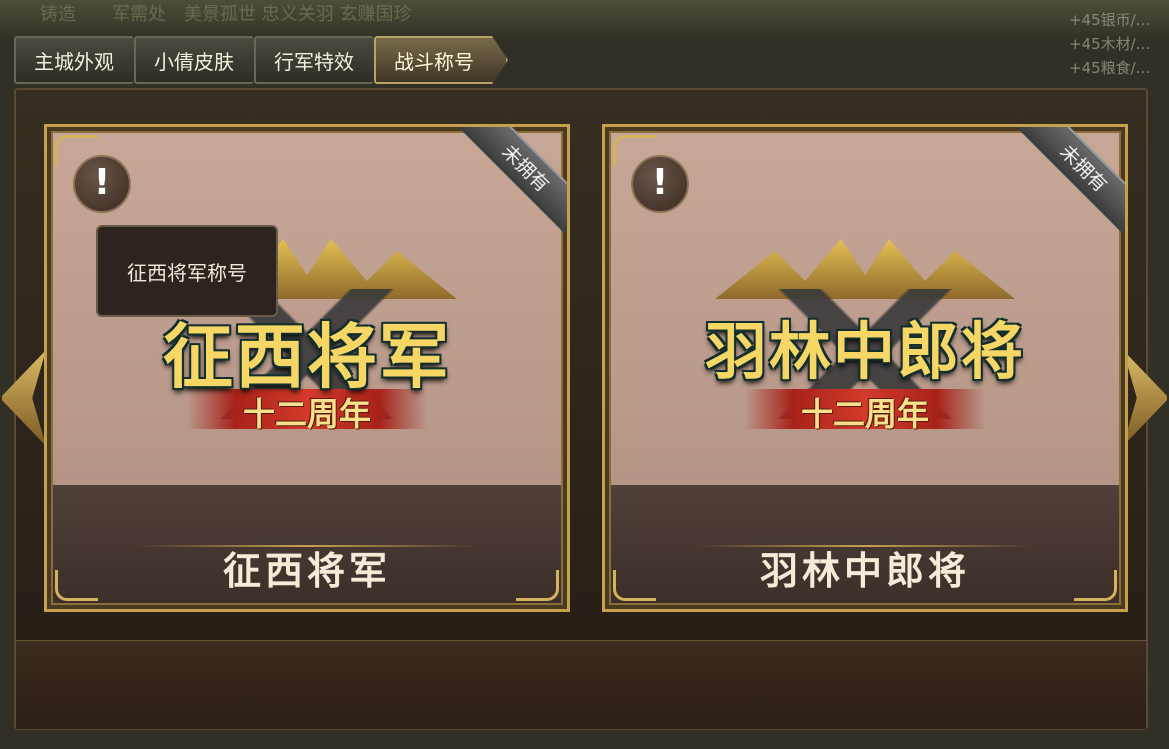 This screenshot has height=749, width=1169. What do you see at coordinates (441, 60) in the screenshot?
I see `tab-battle-title: 战斗称号` at bounding box center [441, 60].